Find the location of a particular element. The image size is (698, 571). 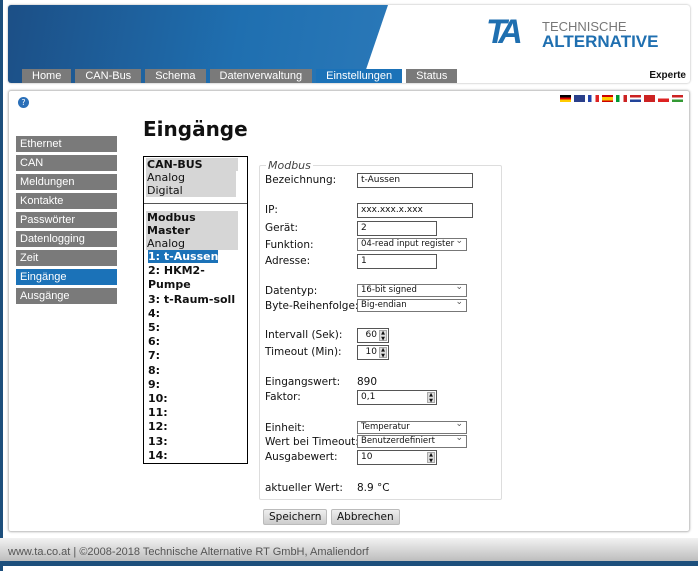

funktion-select: 04-read input register is located at coordinates (412, 243).